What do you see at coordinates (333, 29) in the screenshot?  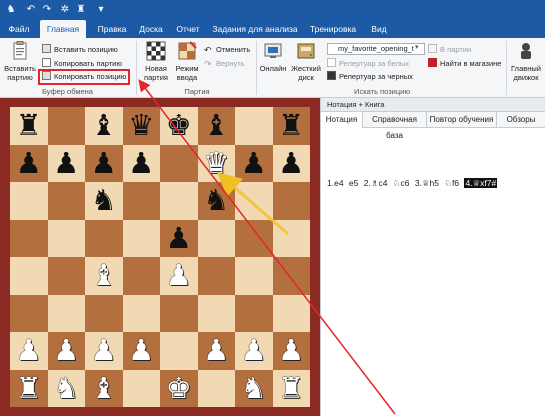 I see `tab-training: Тренировка` at bounding box center [333, 29].